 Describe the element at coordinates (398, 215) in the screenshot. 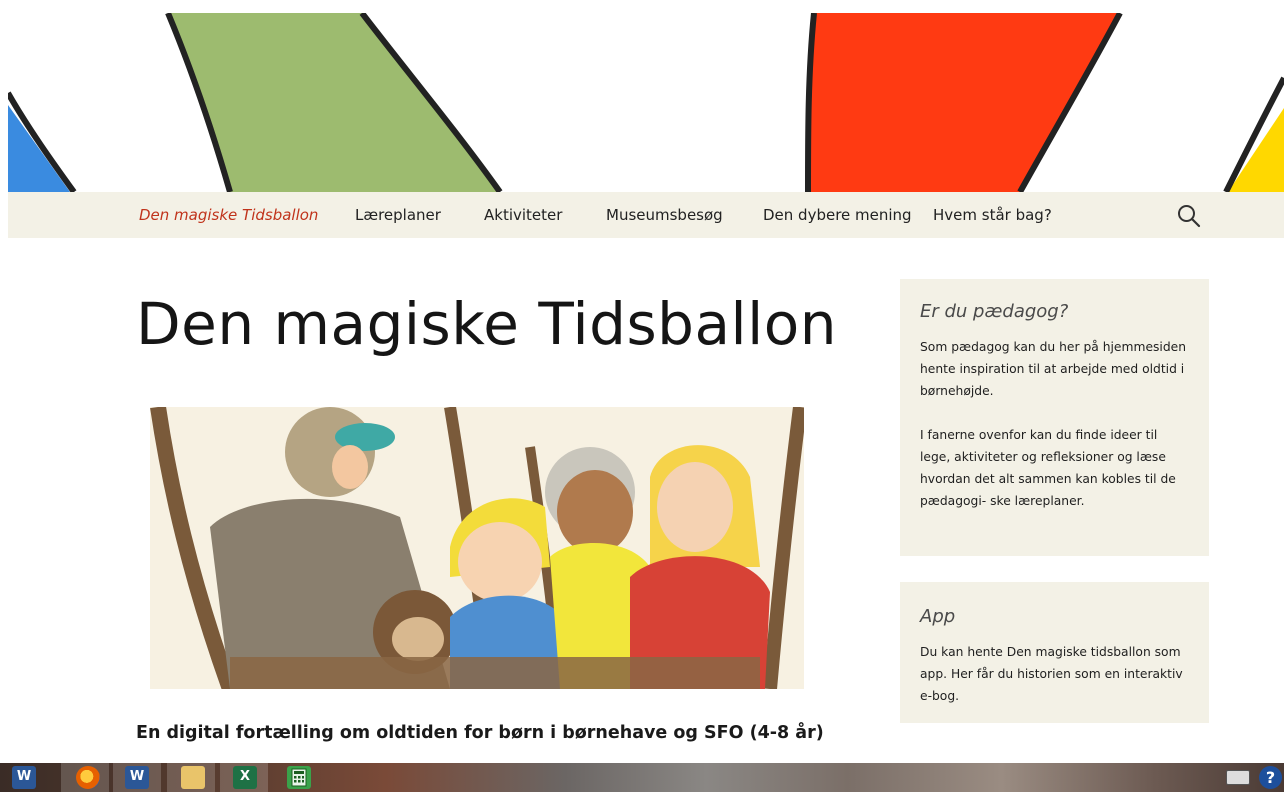

I see `nav-item-laereplaner: Læreplaner` at that location.